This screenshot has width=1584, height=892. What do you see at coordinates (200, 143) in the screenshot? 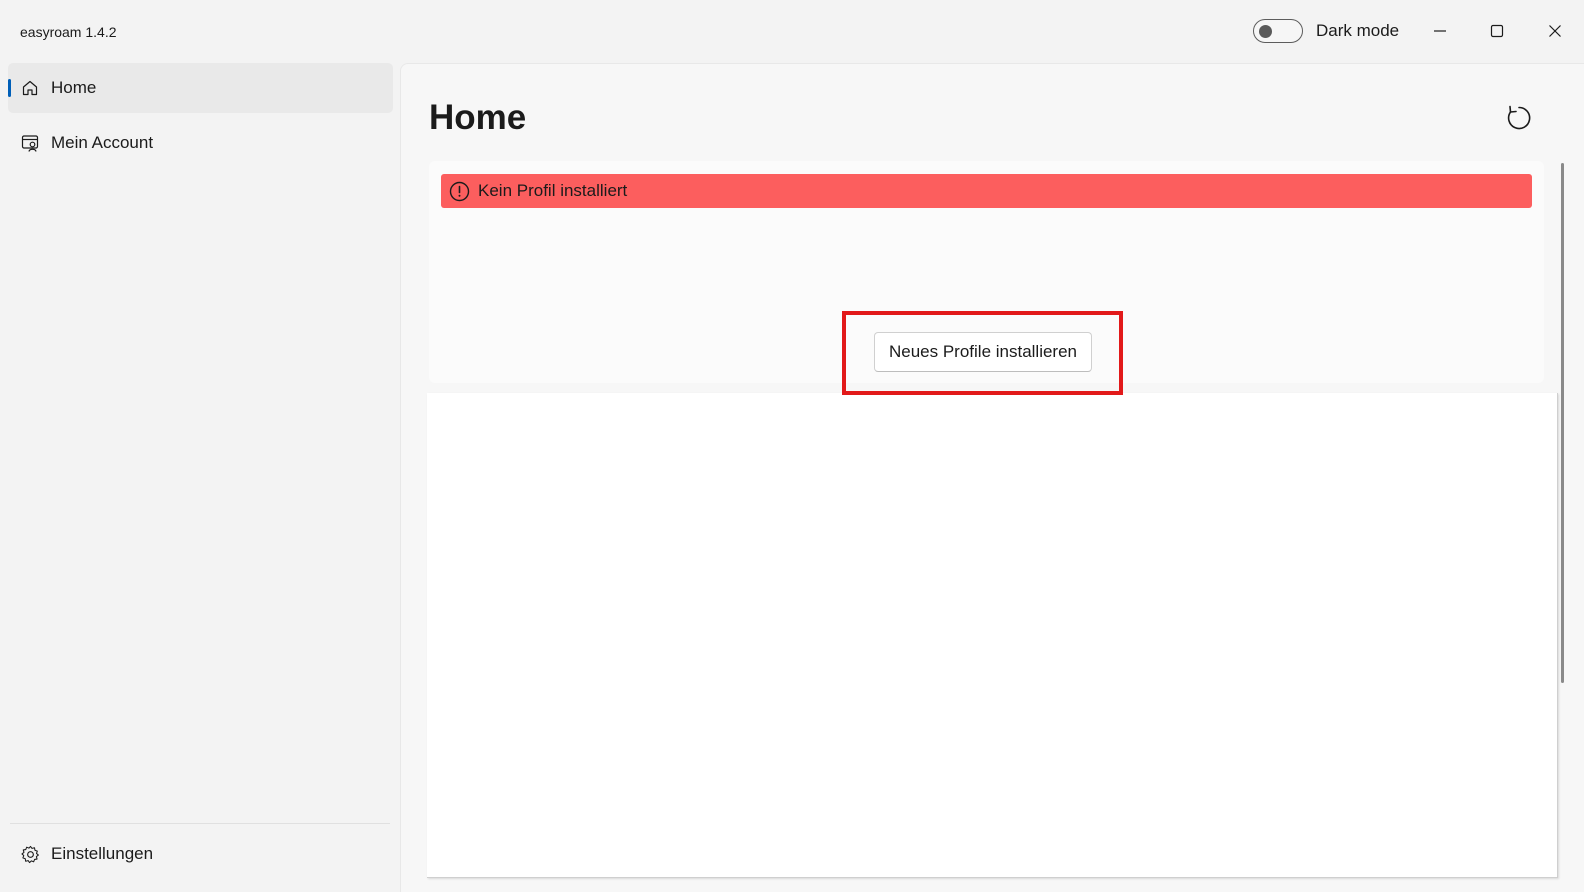
I see `sidebar-item-account: Mein Account` at bounding box center [200, 143].